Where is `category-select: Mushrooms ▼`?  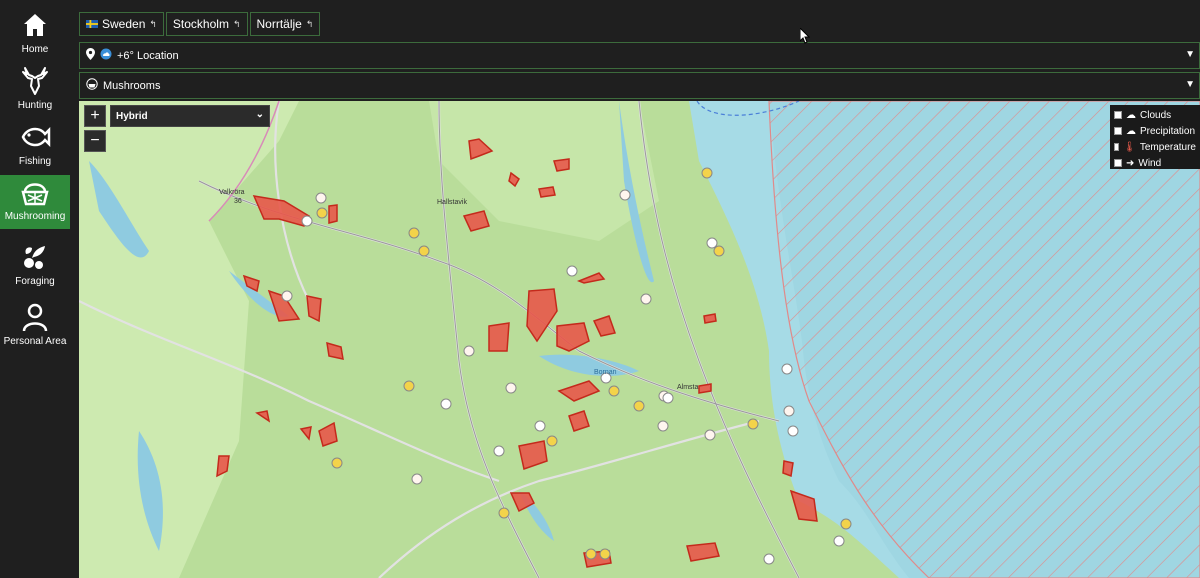
category-select: Mushrooms ▼ is located at coordinates (639, 85).